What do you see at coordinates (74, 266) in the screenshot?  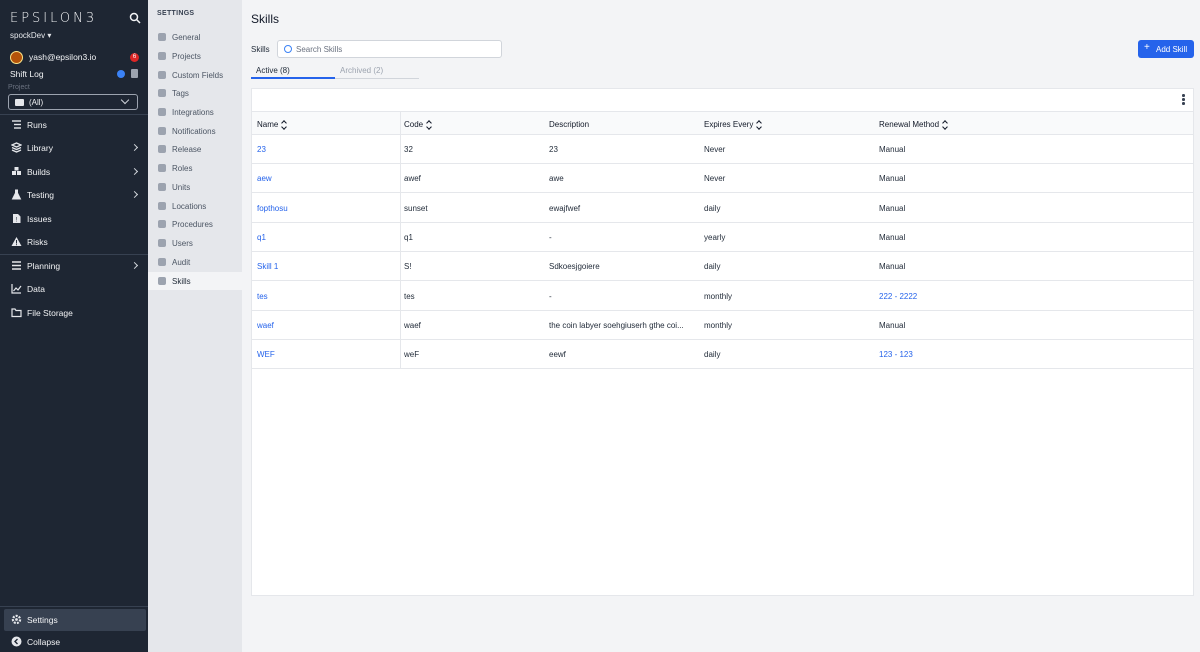 I see `nav-planning: Planning` at bounding box center [74, 266].